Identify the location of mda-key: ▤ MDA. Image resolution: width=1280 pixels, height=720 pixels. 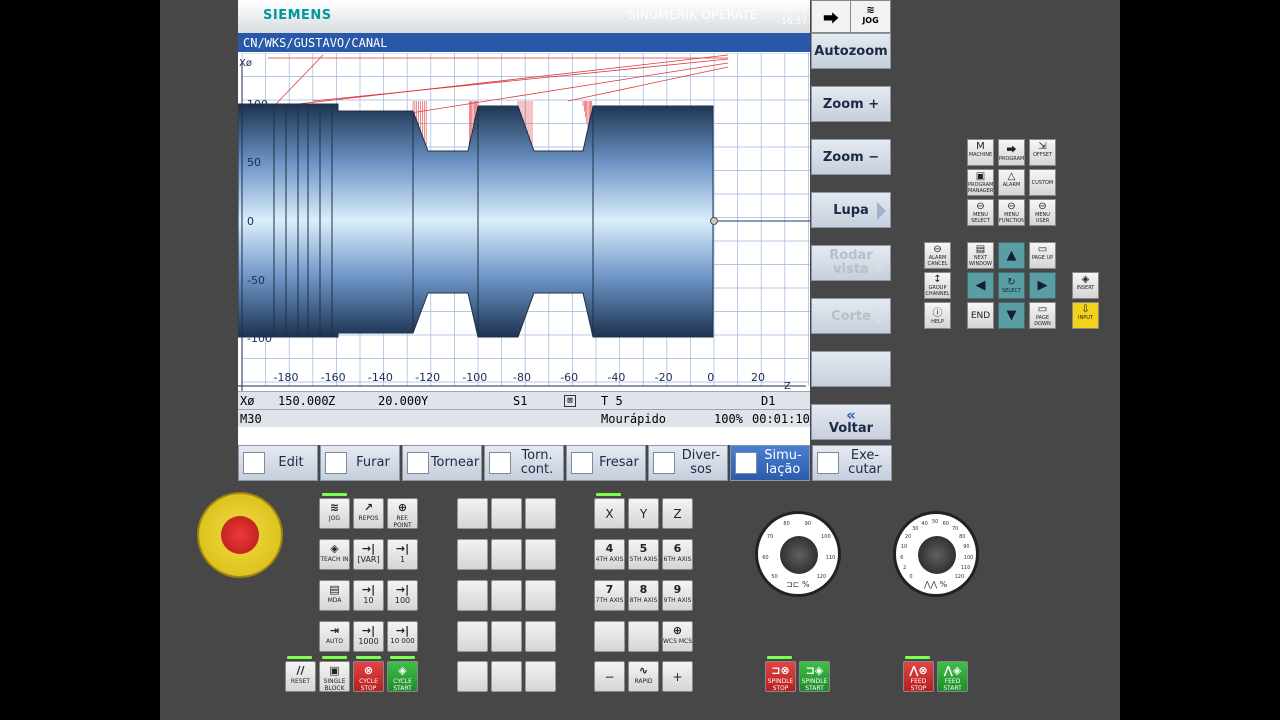
(334, 595).